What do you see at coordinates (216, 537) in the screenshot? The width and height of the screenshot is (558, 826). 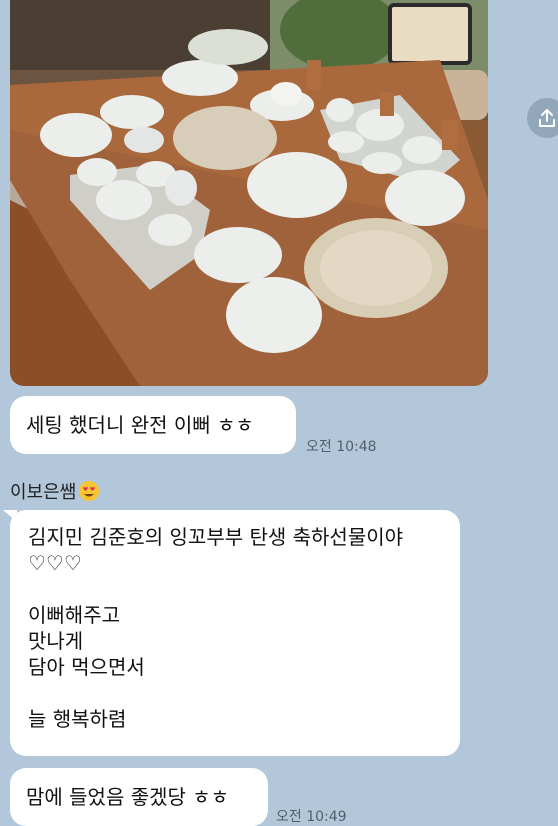 I see `message-line: 김지민 김준호의 잉꼬부부 탄생 축하선물이야` at bounding box center [216, 537].